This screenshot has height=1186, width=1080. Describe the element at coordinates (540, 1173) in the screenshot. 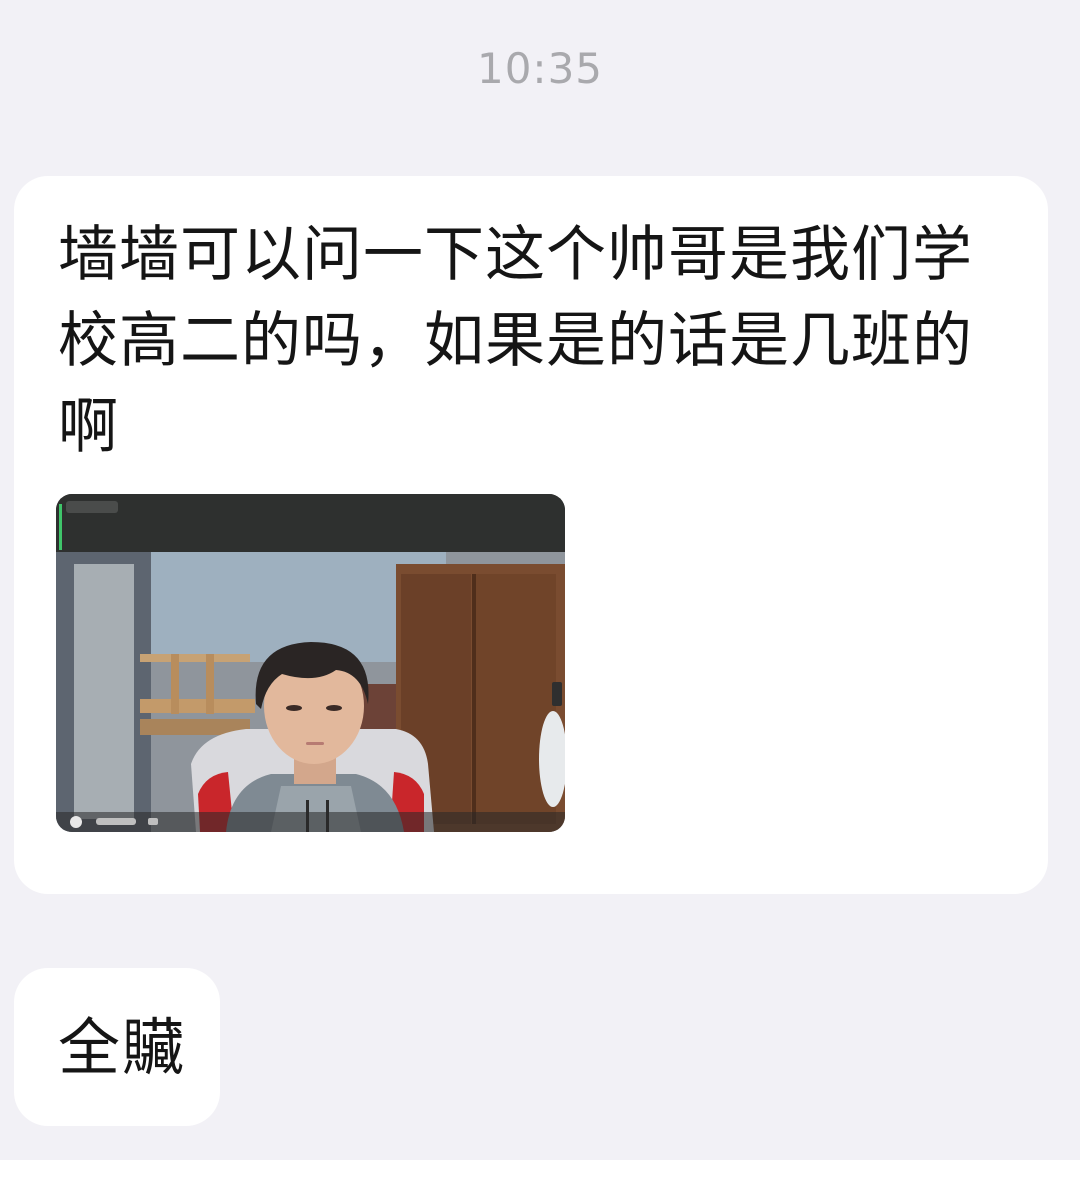

I see `bottom-strip` at that location.